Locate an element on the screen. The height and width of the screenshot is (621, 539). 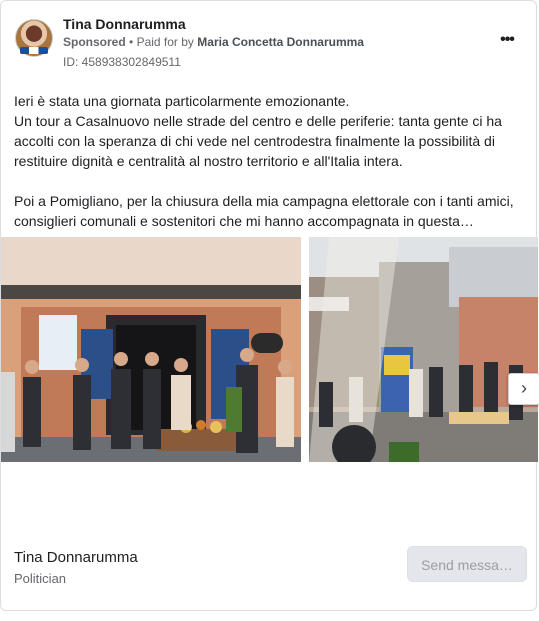
advertiser-name: Tina Donnarumma is located at coordinates (124, 24).